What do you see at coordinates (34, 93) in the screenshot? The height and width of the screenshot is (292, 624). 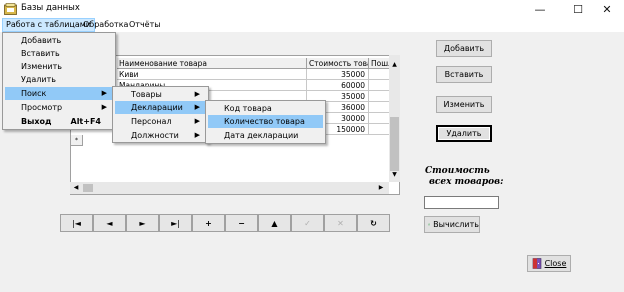 I see `menu-item-search-label: Поиск` at bounding box center [34, 93].